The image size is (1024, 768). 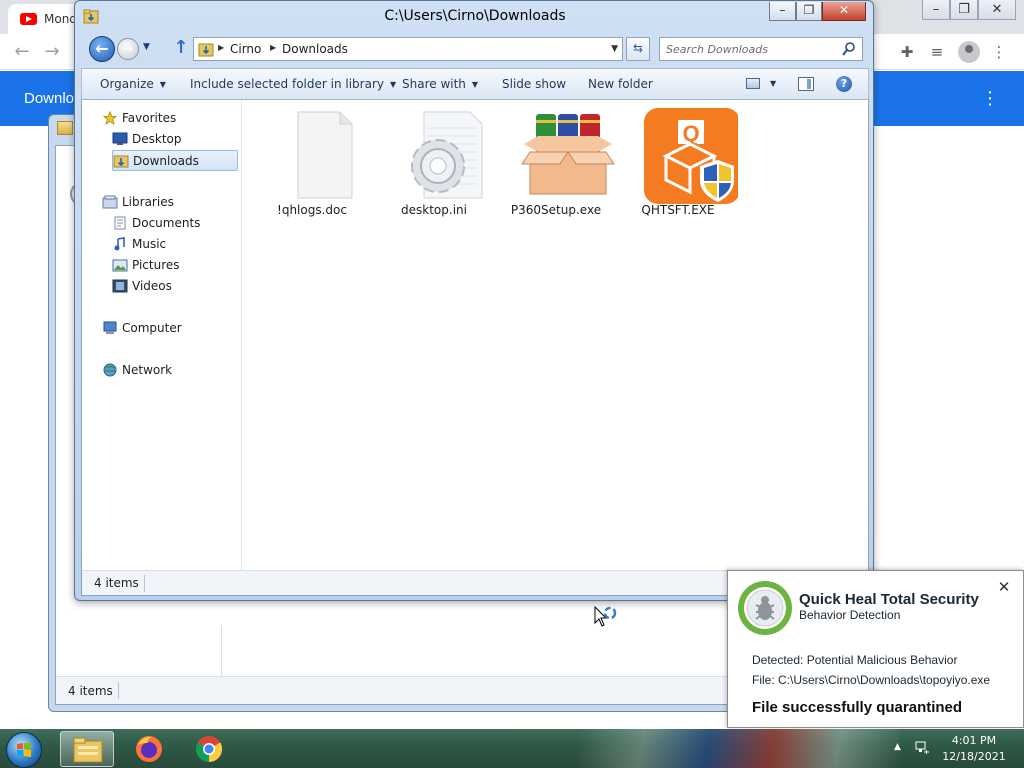 I want to click on close-button: ✕, so click(x=844, y=11).